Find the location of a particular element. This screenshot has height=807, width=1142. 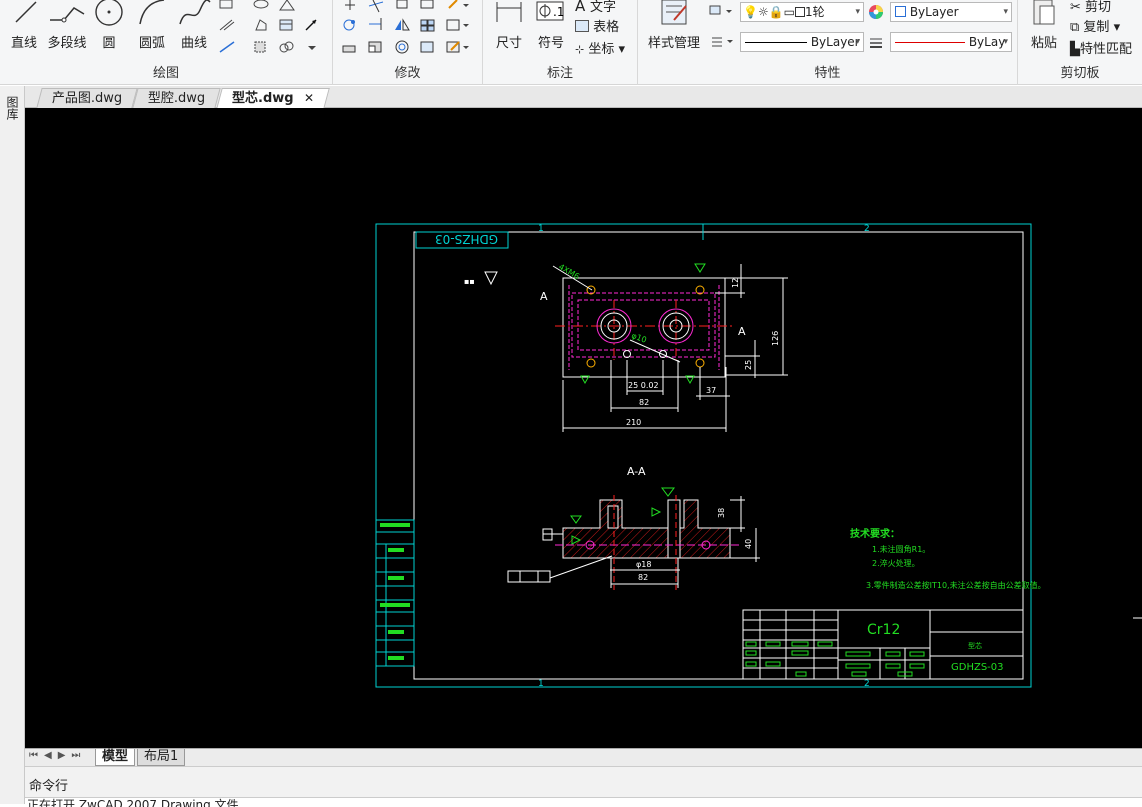

cut-button: ✂ 剪切 is located at coordinates (1105, 7).